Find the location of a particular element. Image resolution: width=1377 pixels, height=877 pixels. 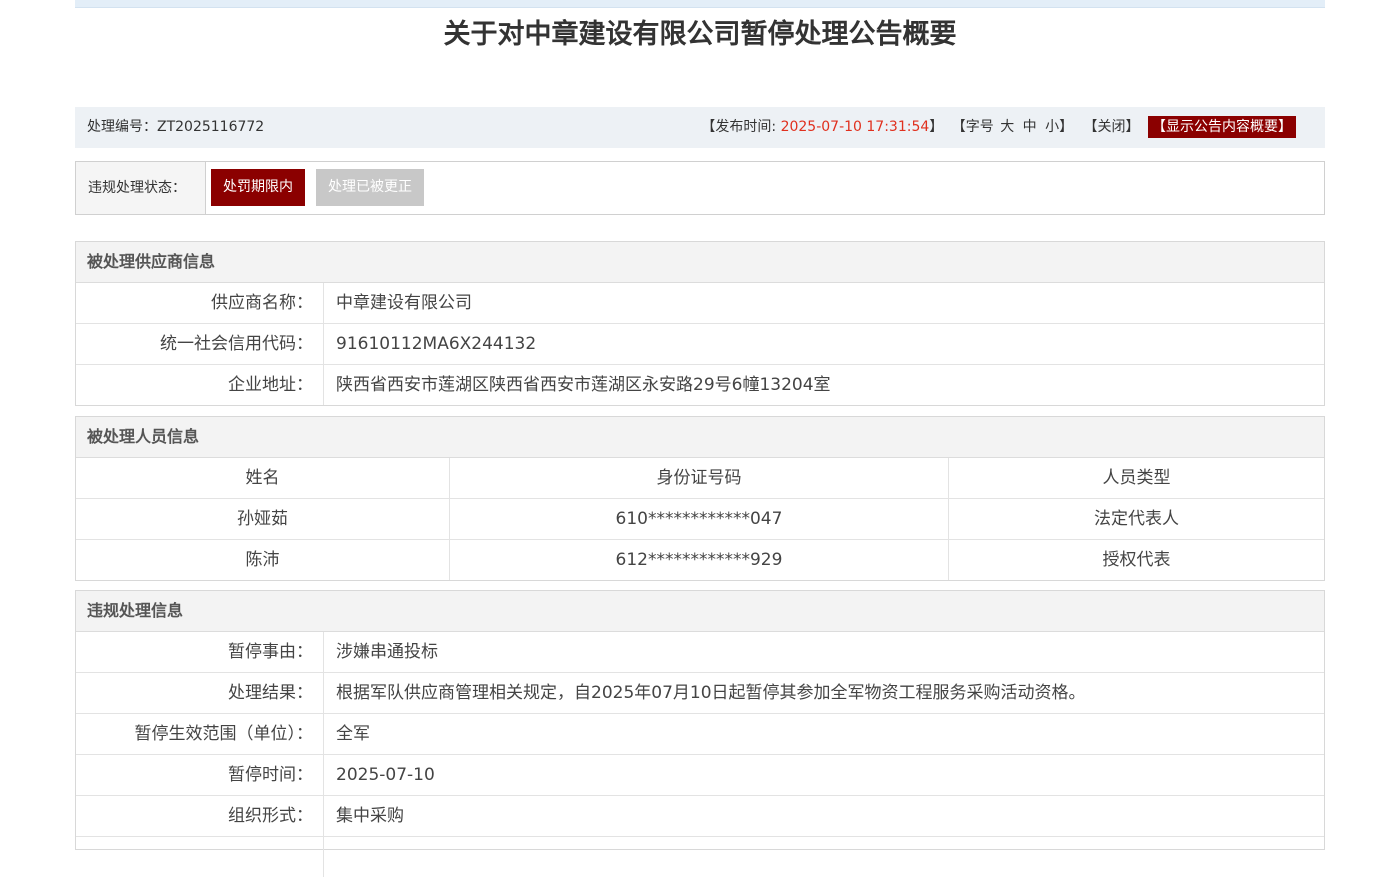

violation-row: 暂停生效范围（单位）： 全军 is located at coordinates (700, 734).